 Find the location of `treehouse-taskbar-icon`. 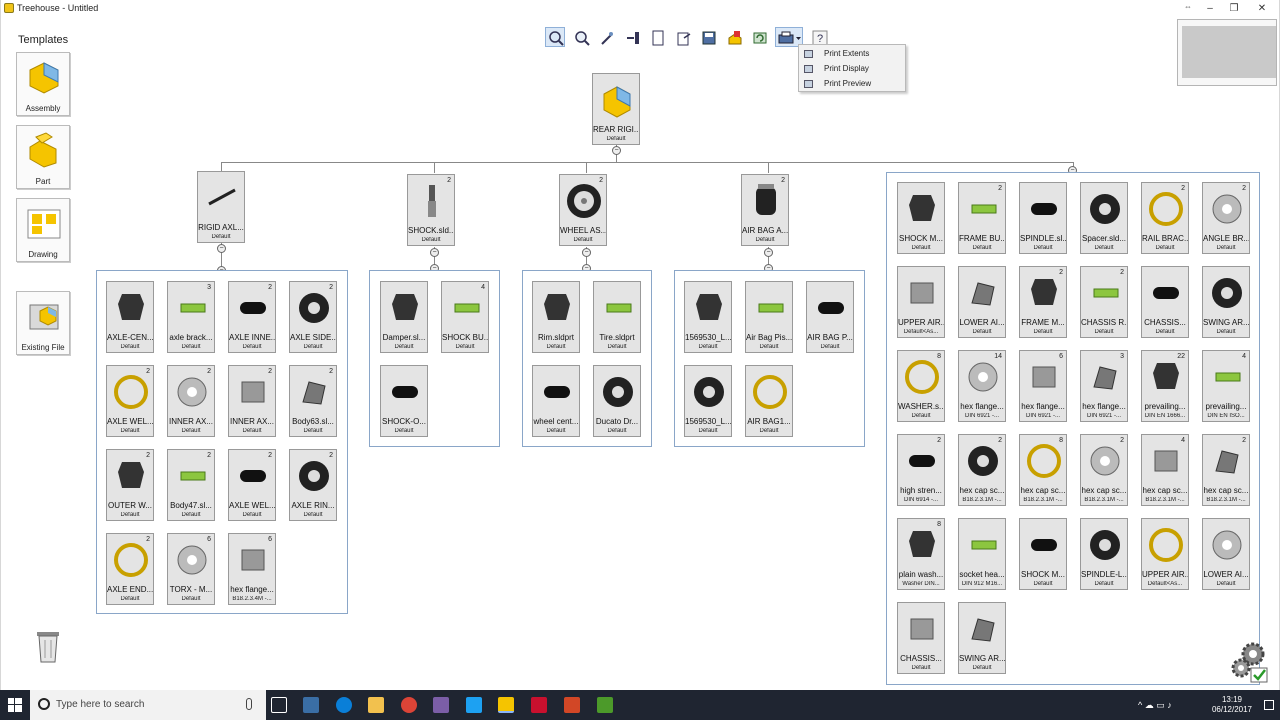

treehouse-taskbar-icon is located at coordinates (506, 705).